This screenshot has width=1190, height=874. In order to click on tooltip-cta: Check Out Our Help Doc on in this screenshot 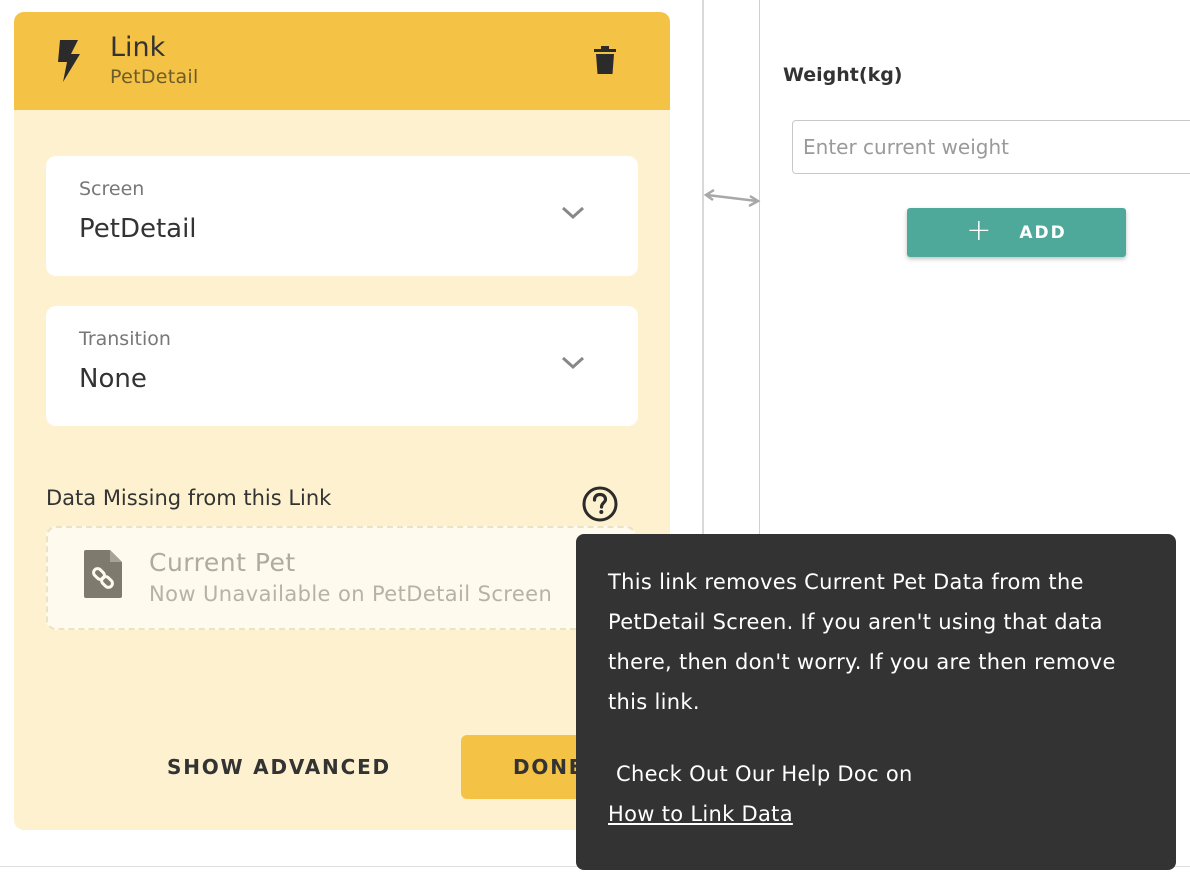, I will do `click(764, 774)`.